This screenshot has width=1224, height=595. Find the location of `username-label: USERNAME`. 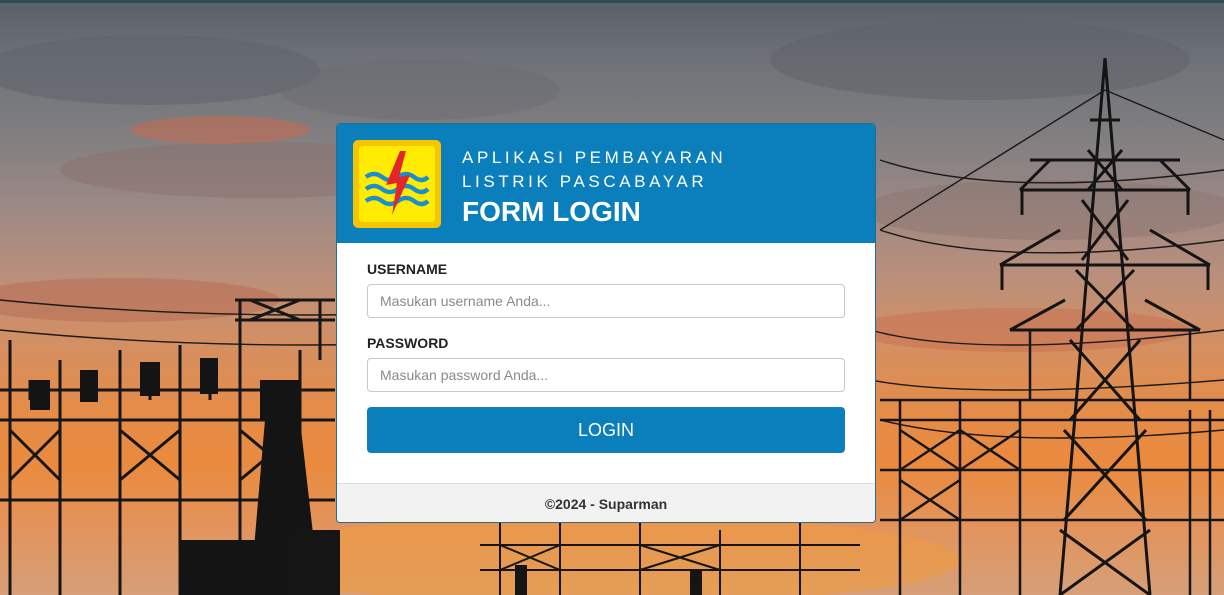

username-label: USERNAME is located at coordinates (407, 269).